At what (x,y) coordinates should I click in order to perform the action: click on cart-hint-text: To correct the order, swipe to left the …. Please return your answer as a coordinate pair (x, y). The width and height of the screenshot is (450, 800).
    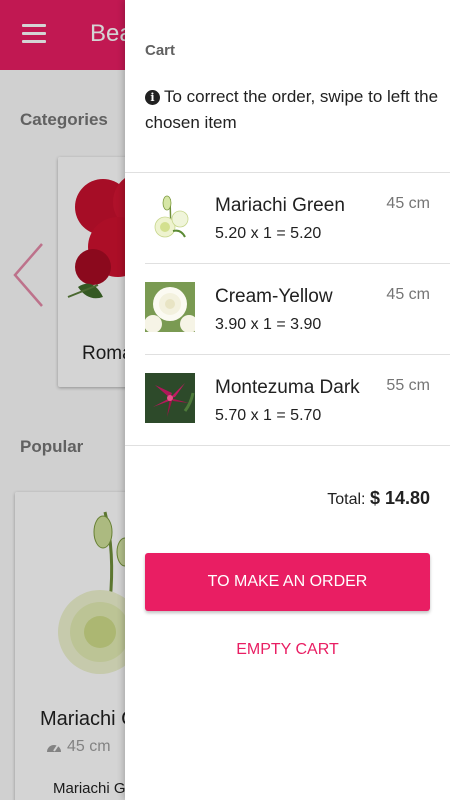
    Looking at the image, I should click on (292, 109).